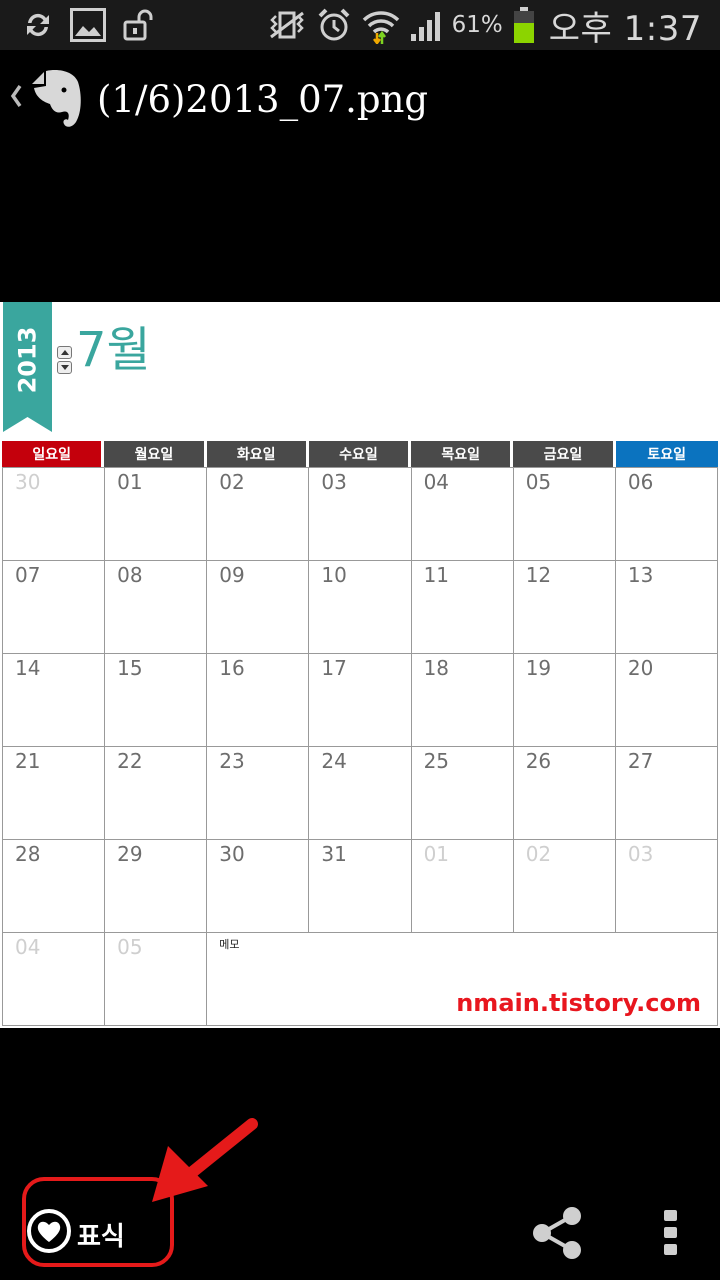 Image resolution: width=720 pixels, height=1280 pixels. I want to click on share-button, so click(557, 1235).